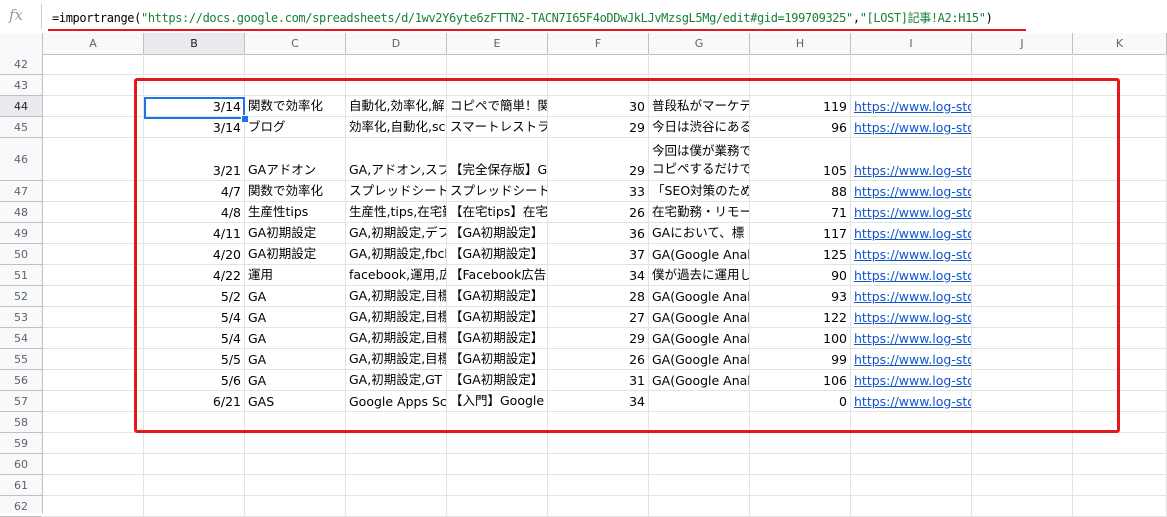  I want to click on cell-d44: 自動化,効率化,解, so click(396, 106).